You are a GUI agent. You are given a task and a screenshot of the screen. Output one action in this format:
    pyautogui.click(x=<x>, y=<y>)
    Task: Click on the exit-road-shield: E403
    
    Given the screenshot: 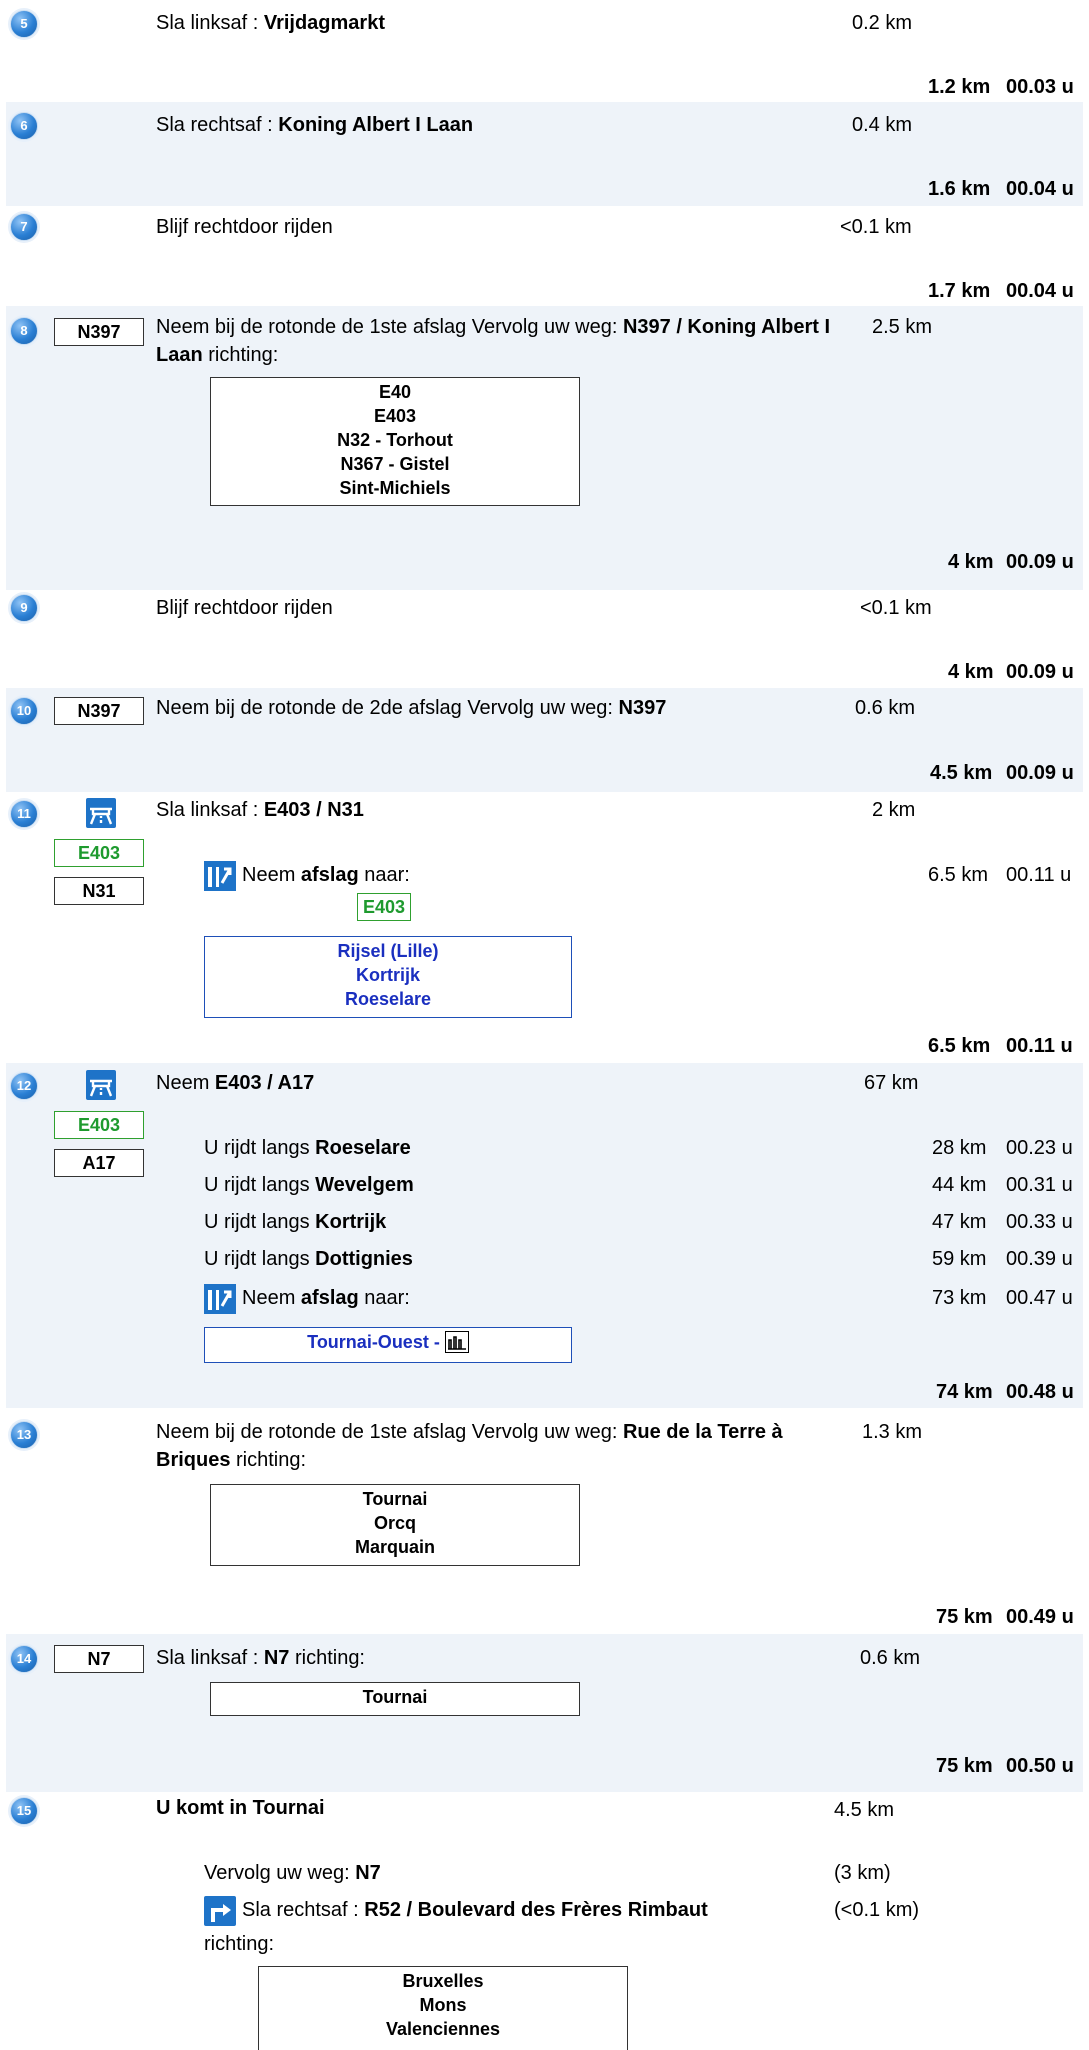 What is the action you would take?
    pyautogui.click(x=384, y=907)
    